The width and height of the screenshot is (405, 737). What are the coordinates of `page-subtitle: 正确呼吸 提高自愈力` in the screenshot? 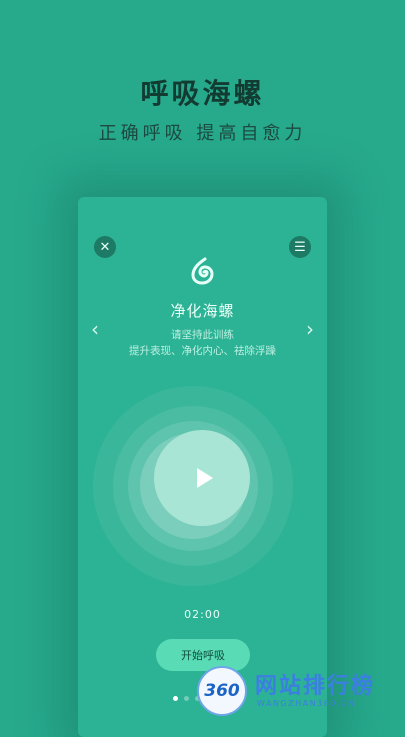 It's located at (202, 133).